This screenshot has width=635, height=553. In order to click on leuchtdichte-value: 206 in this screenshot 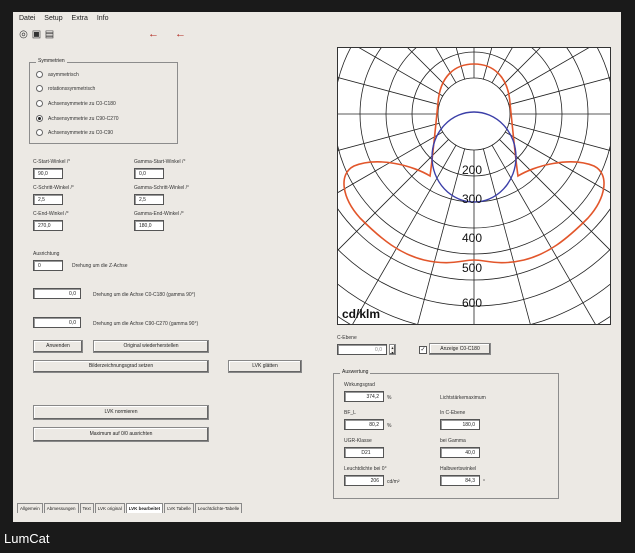, I will do `click(364, 480)`.